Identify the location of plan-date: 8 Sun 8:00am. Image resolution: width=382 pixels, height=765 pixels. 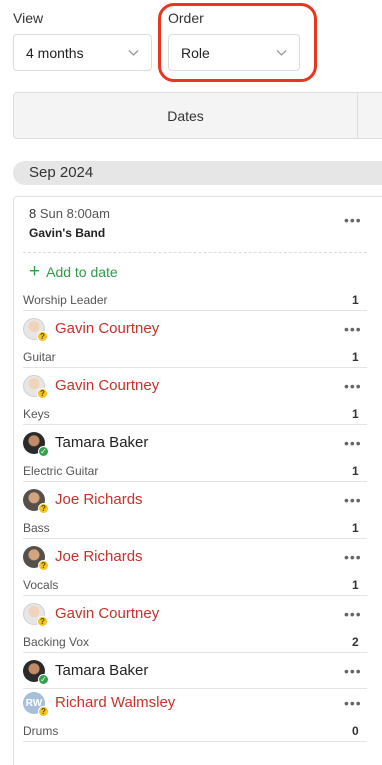
(69, 213).